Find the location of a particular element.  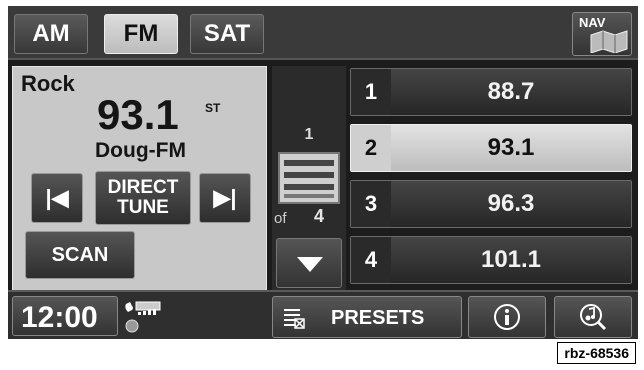

preset-number: 4 is located at coordinates (371, 260).